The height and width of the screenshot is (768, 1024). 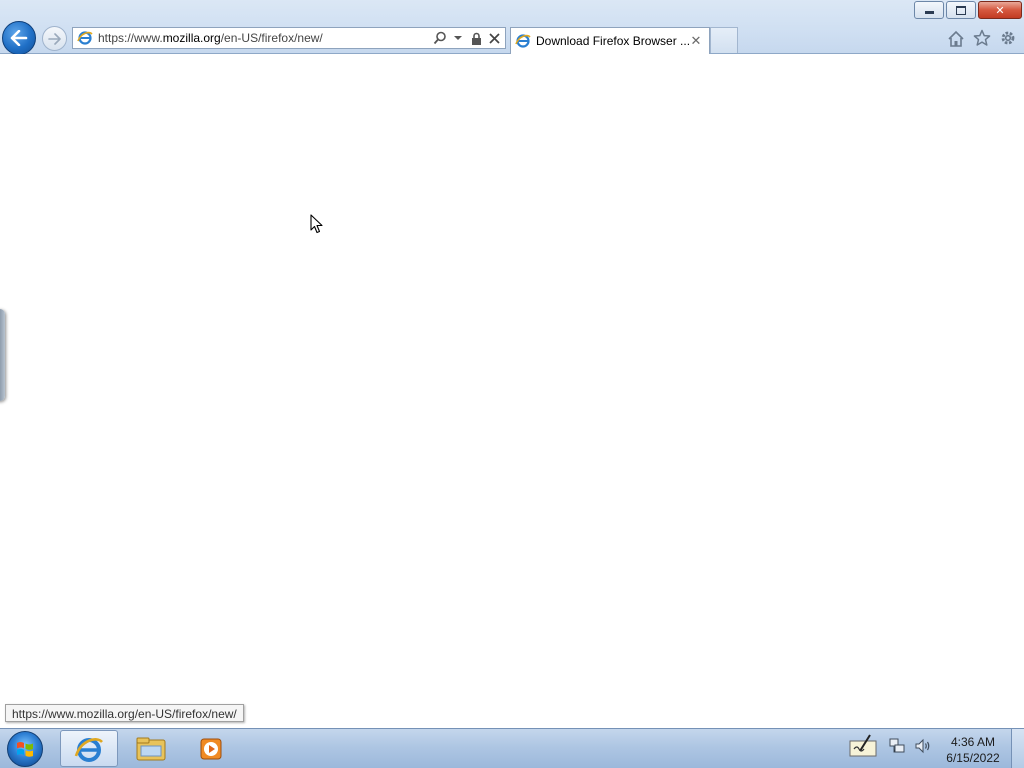 I want to click on taskbar-file-explorer, so click(x=151, y=748).